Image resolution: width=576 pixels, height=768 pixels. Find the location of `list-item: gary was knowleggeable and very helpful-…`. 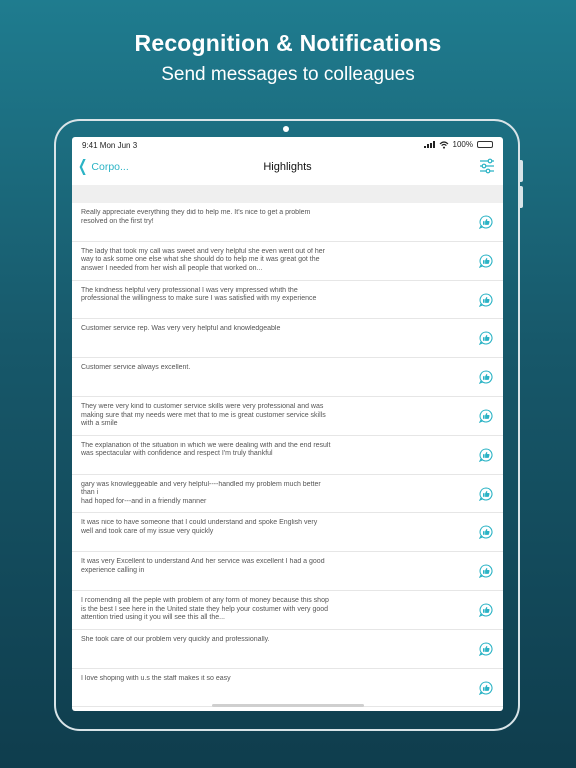

list-item: gary was knowleggeable and very helpful-… is located at coordinates (287, 494).